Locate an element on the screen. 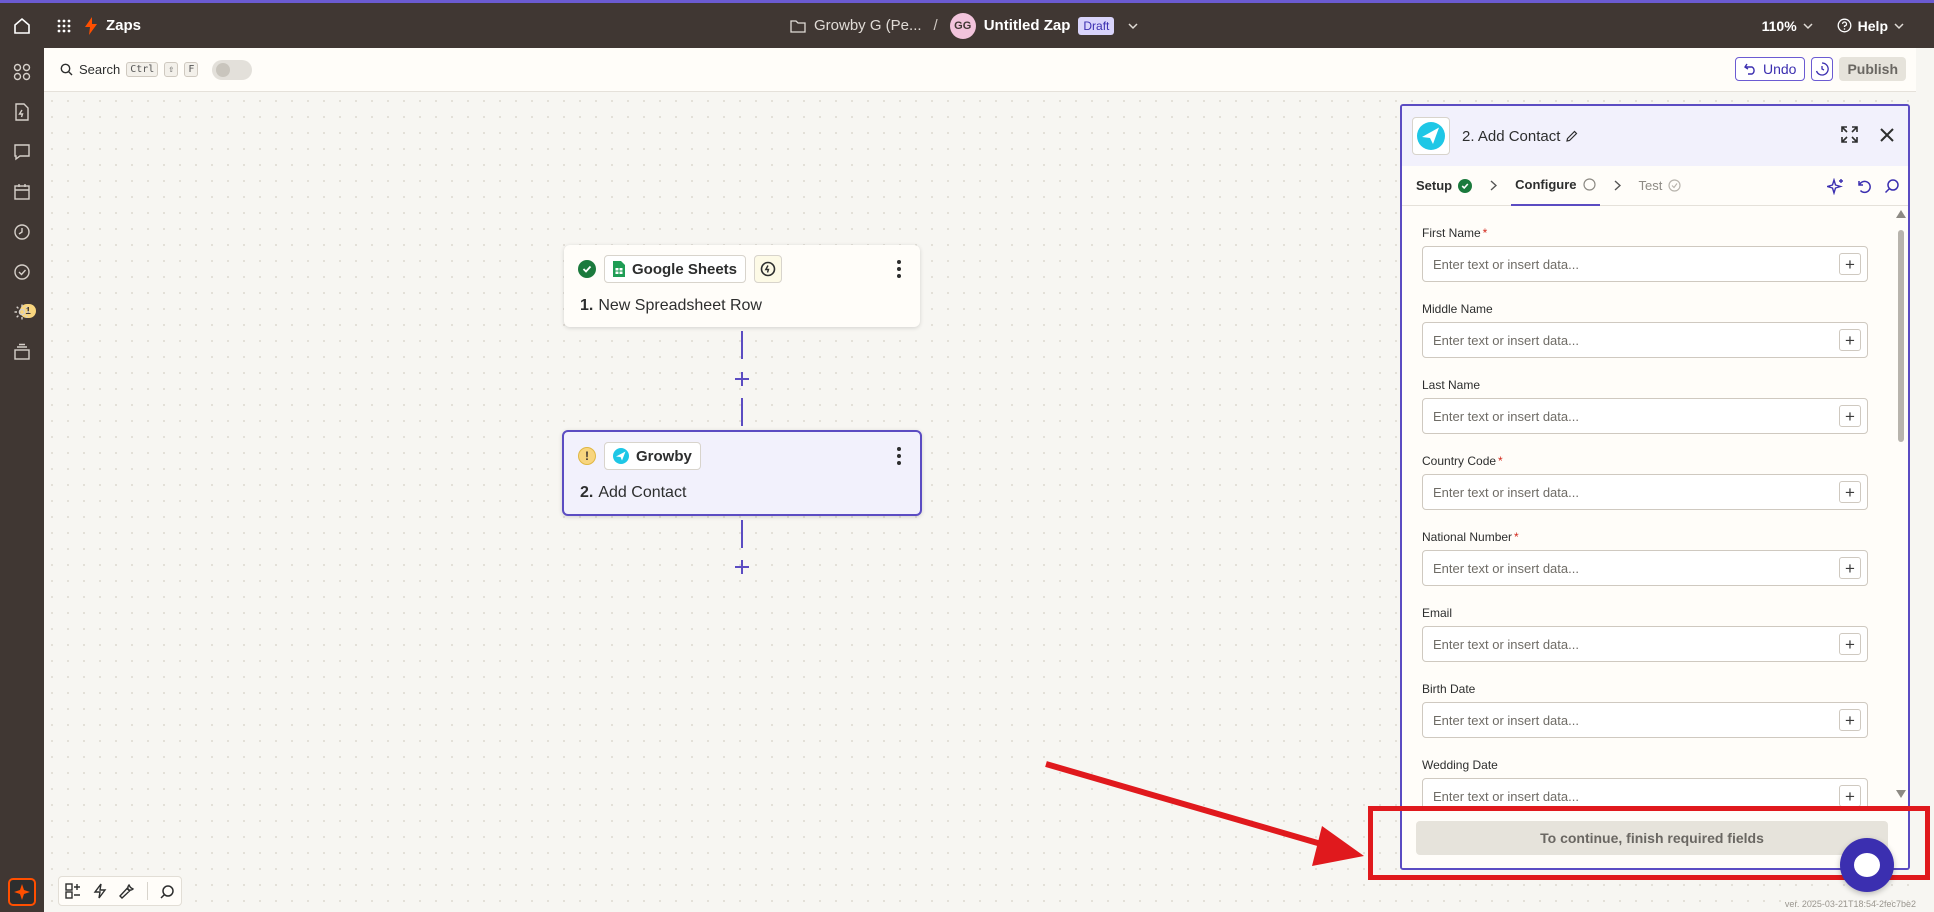 The height and width of the screenshot is (912, 1934). last-name-input is located at coordinates (1623, 416).